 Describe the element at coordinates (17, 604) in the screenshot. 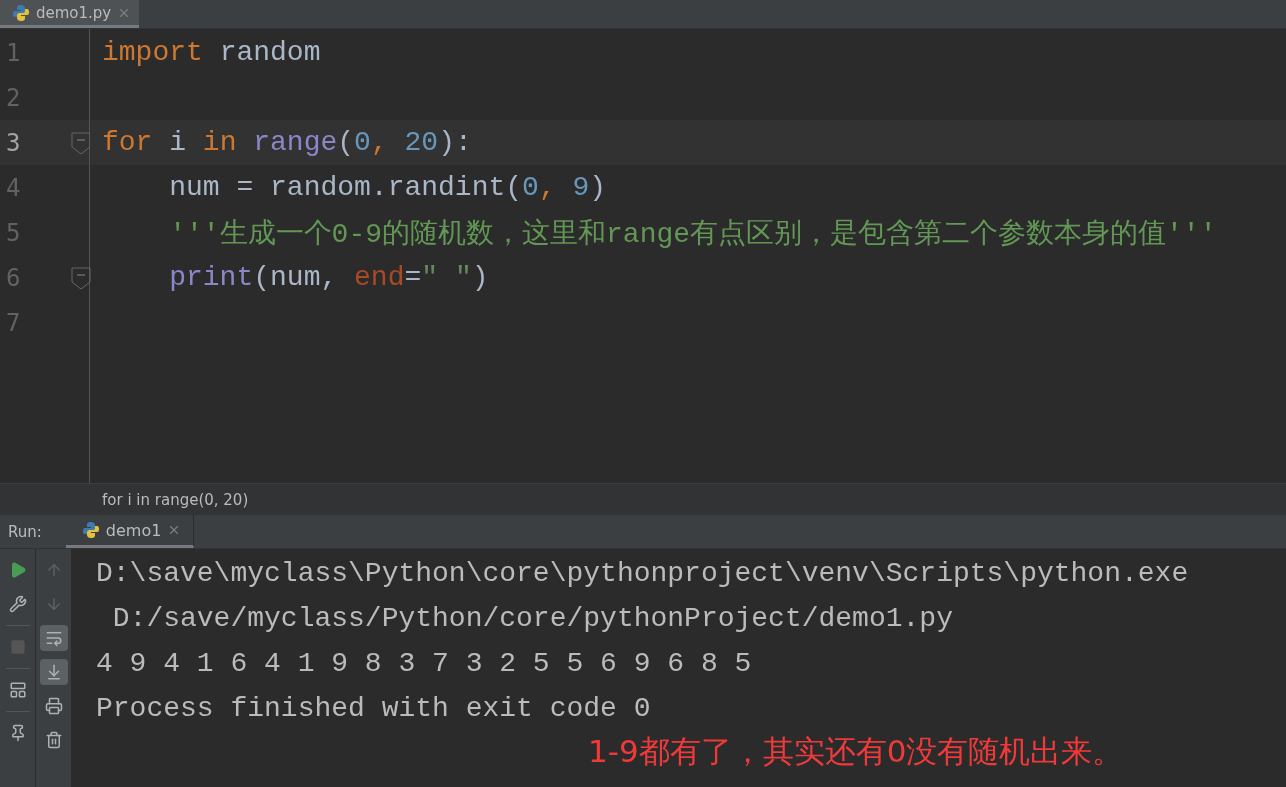

I see `wrench-icon` at that location.